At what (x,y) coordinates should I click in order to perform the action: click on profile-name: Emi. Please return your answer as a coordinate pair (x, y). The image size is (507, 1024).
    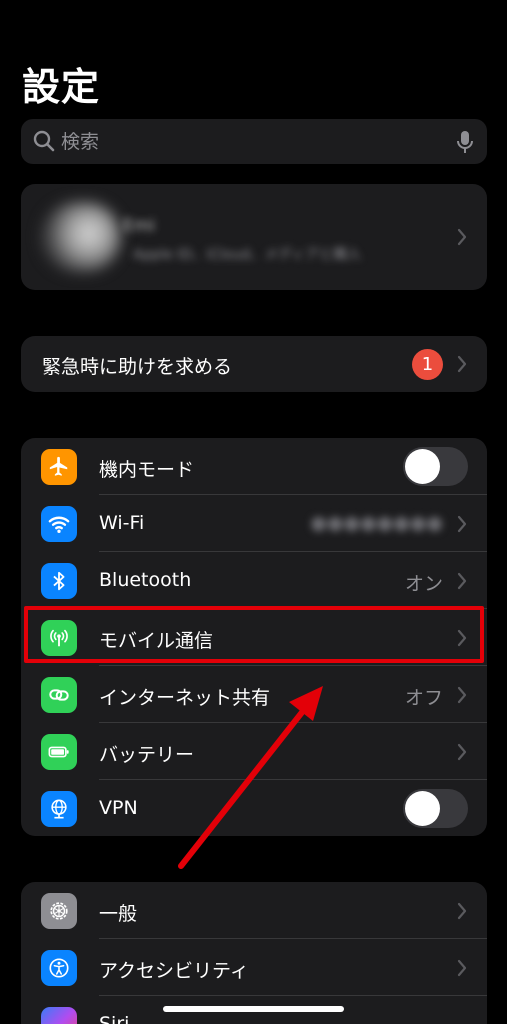
    Looking at the image, I should click on (139, 226).